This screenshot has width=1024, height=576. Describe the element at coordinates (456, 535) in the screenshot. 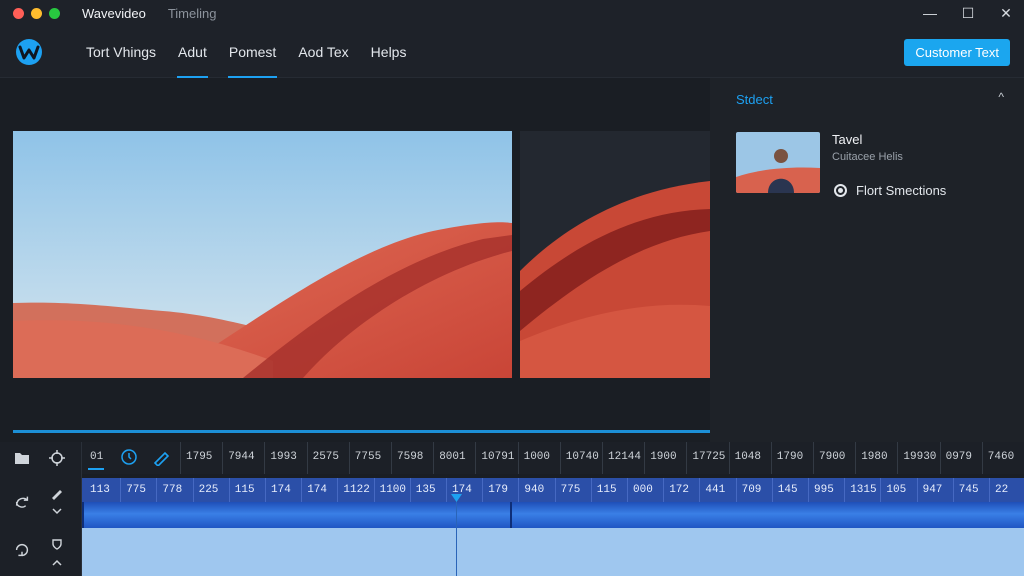

I see `playhead-line` at that location.